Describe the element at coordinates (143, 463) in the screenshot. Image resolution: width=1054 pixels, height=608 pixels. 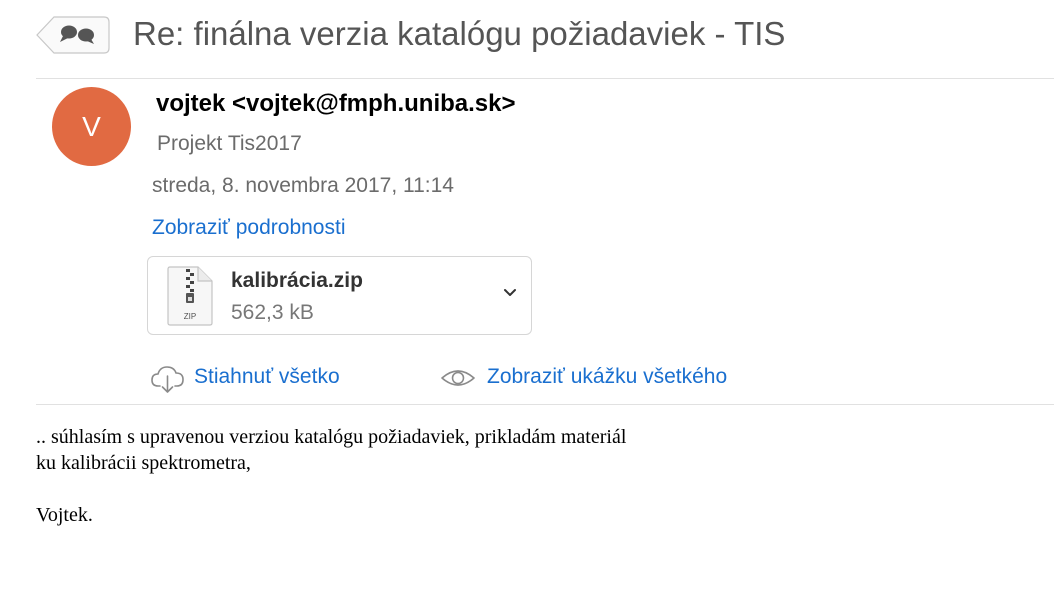
I see `body-line: ku kalibrácii spektrometra,` at that location.